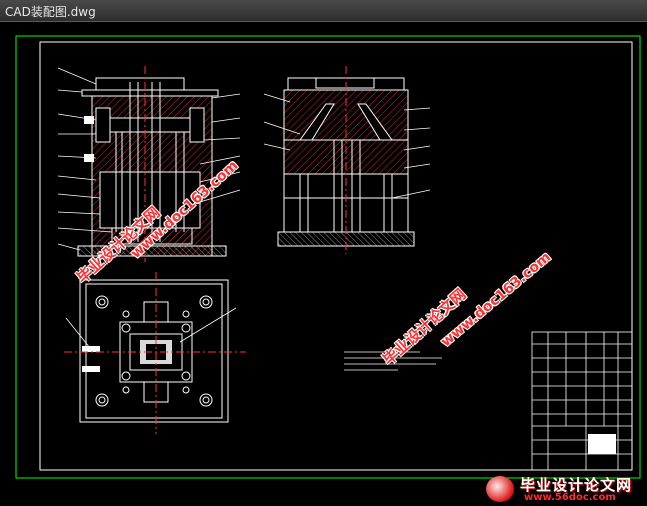 The width and height of the screenshot is (647, 506). Describe the element at coordinates (346, 160) in the screenshot. I see `side-section-view` at that location.